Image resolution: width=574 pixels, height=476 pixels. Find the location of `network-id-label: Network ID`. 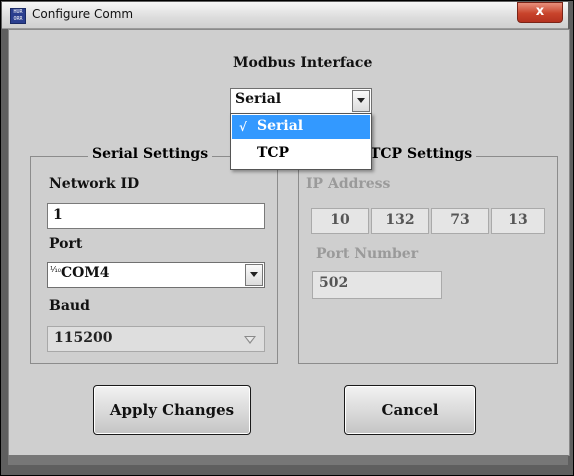

network-id-label: Network ID is located at coordinates (94, 184).